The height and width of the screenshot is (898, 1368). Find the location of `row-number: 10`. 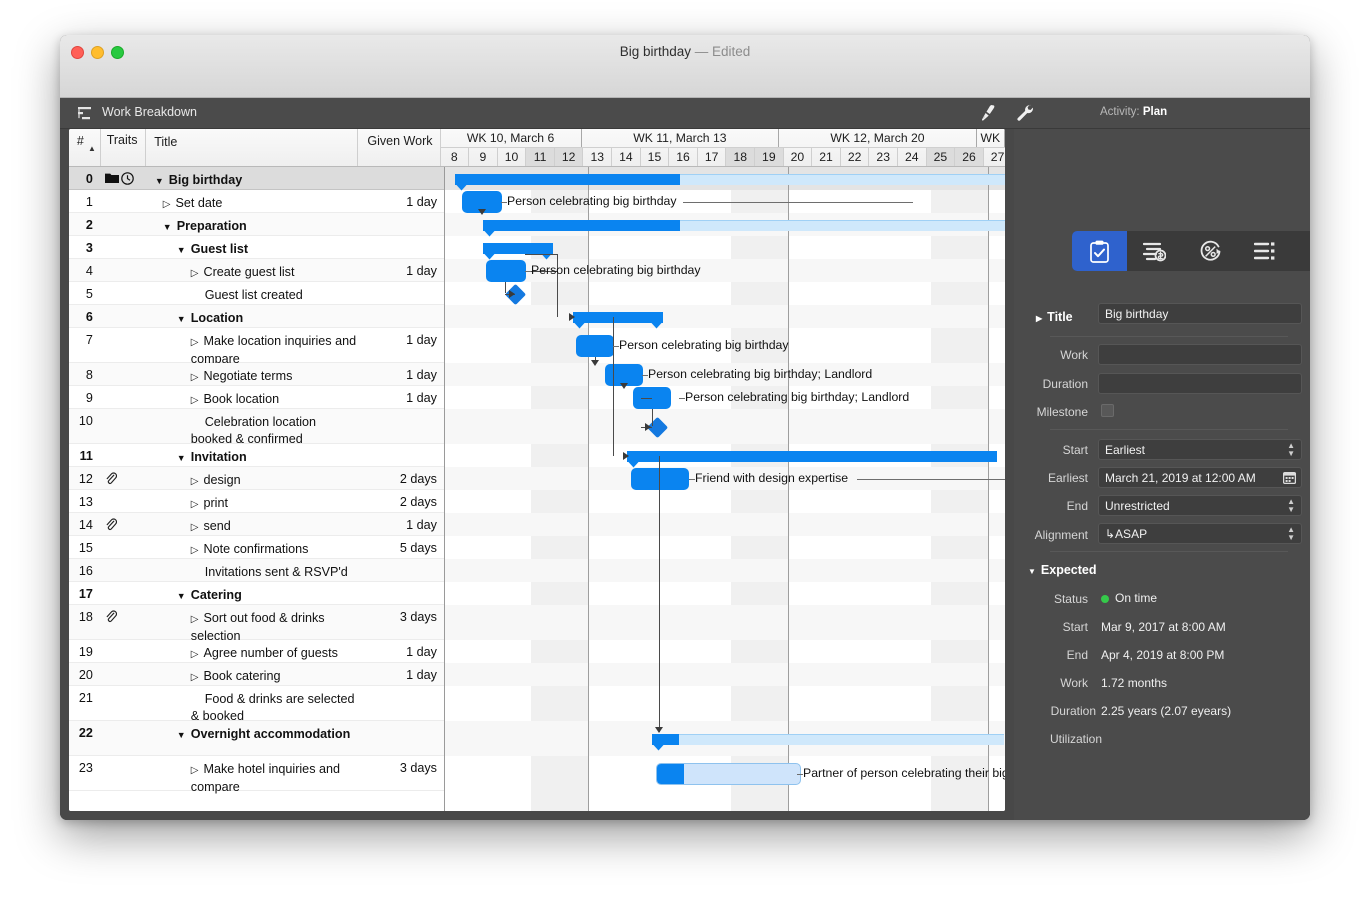

row-number: 10 is located at coordinates (85, 421).